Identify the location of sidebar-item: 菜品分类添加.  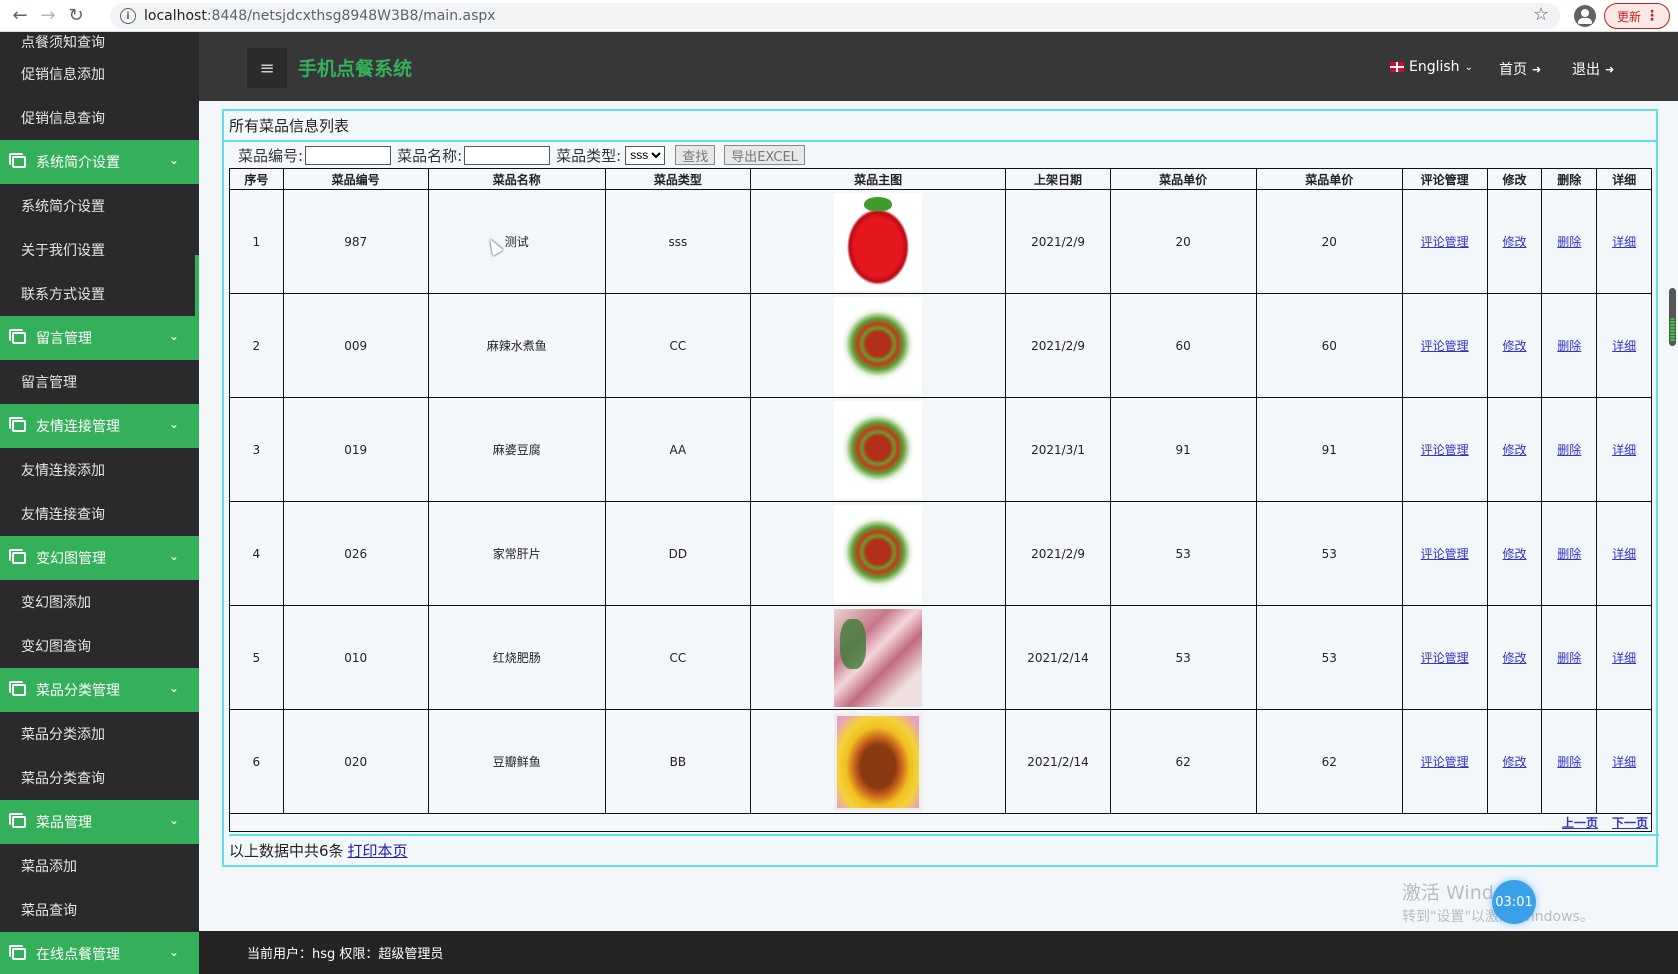
(99, 734).